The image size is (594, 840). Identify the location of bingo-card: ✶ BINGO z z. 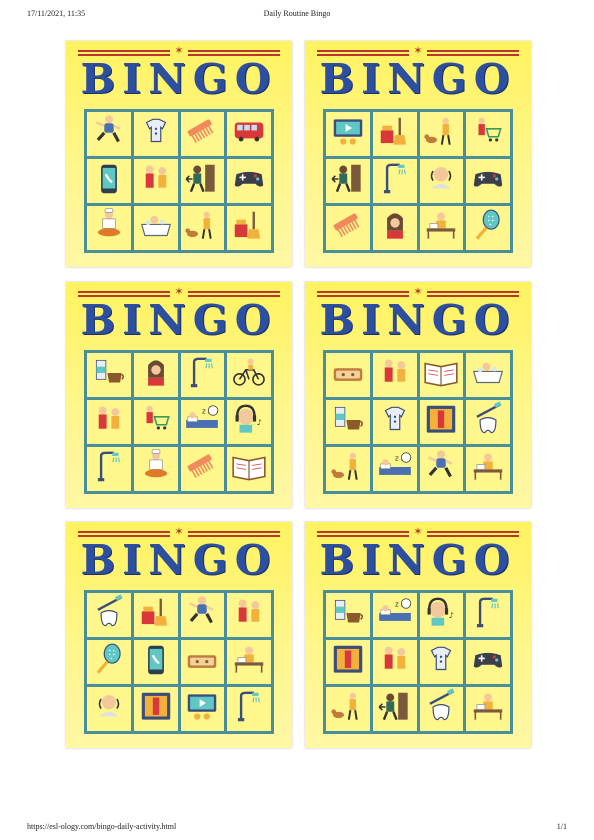
(418, 395).